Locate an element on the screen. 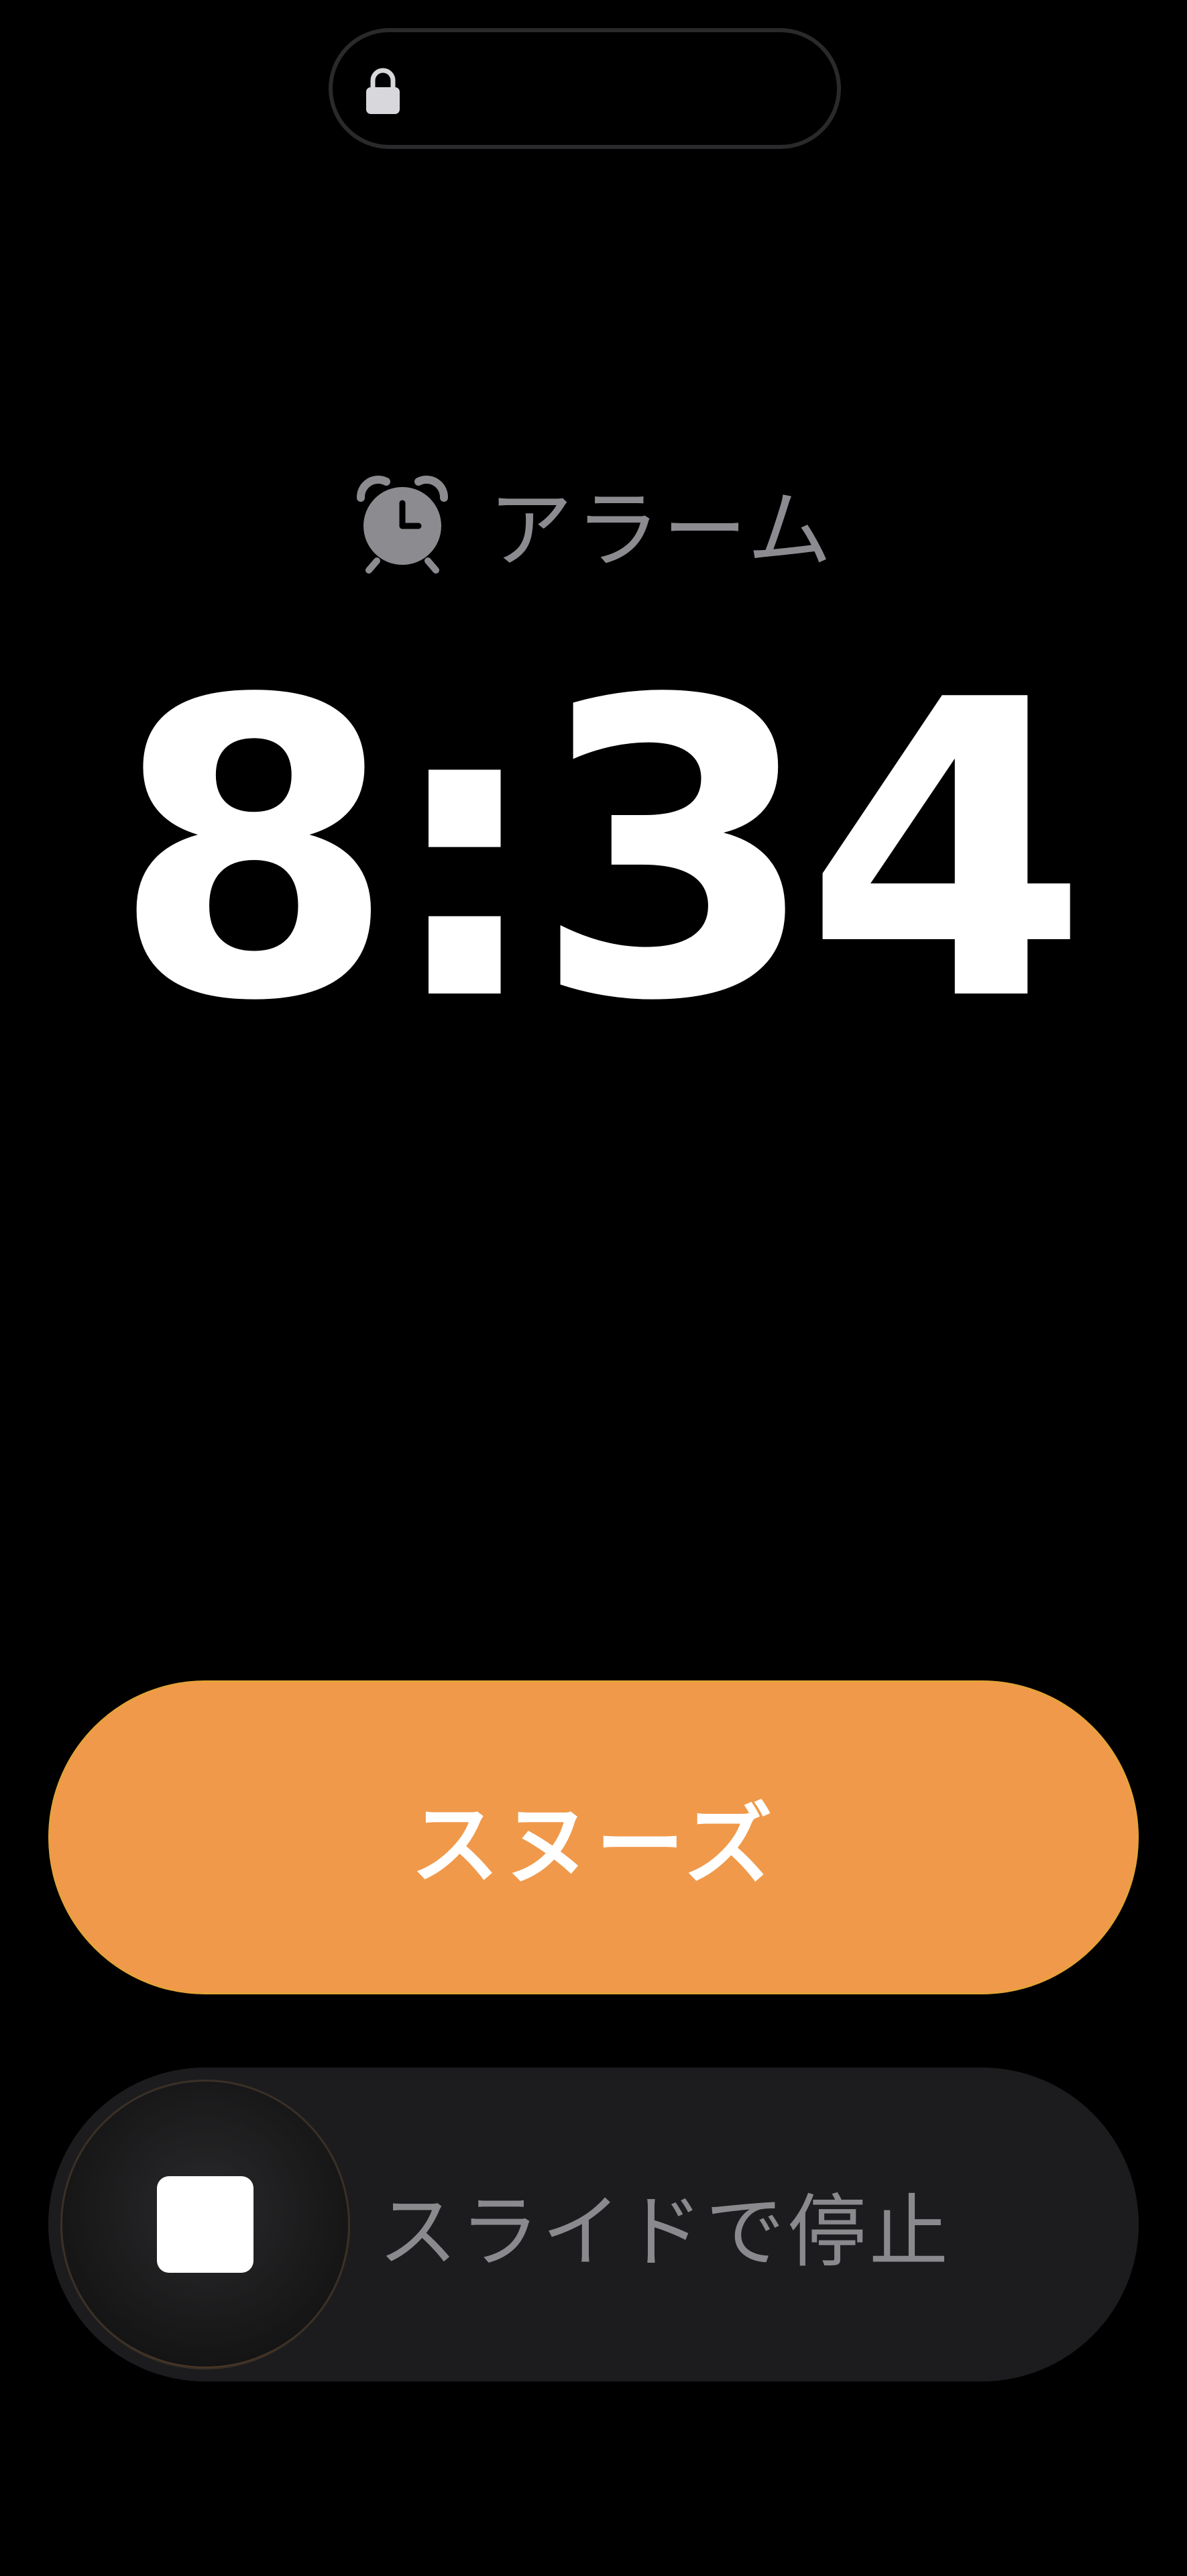 This screenshot has width=1187, height=2576. slide-to-stop-label: スライドで停止 is located at coordinates (665, 2231).